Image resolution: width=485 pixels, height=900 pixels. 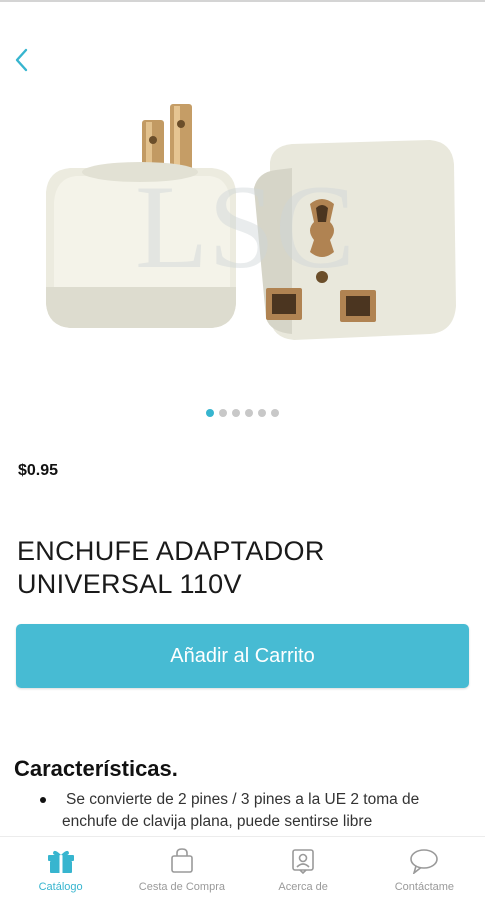 What do you see at coordinates (303, 861) in the screenshot?
I see `id-card-icon` at bounding box center [303, 861].